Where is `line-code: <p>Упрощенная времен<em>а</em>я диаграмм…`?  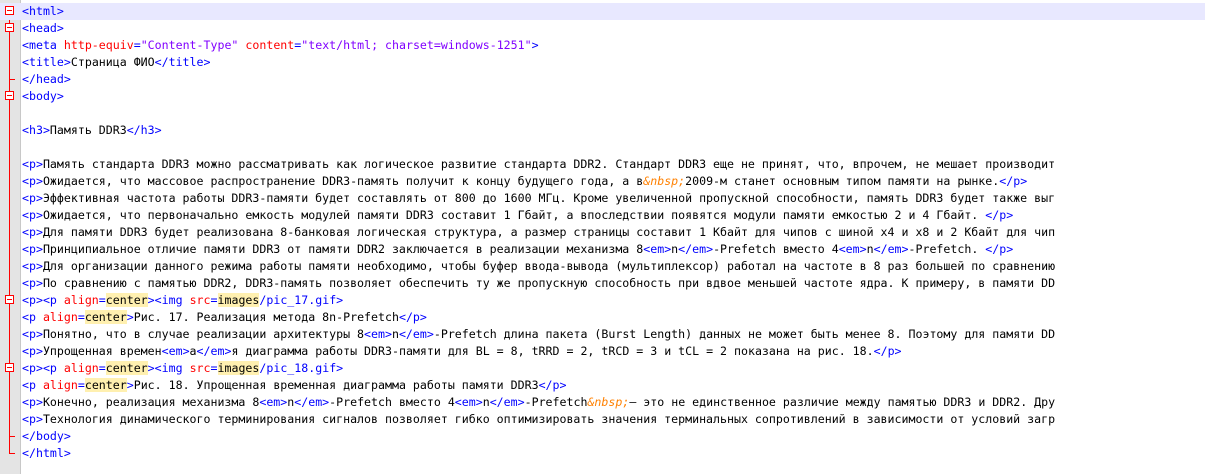
line-code: <p>Упрощенная времен<em>а</em>я диаграмм… is located at coordinates (462, 351).